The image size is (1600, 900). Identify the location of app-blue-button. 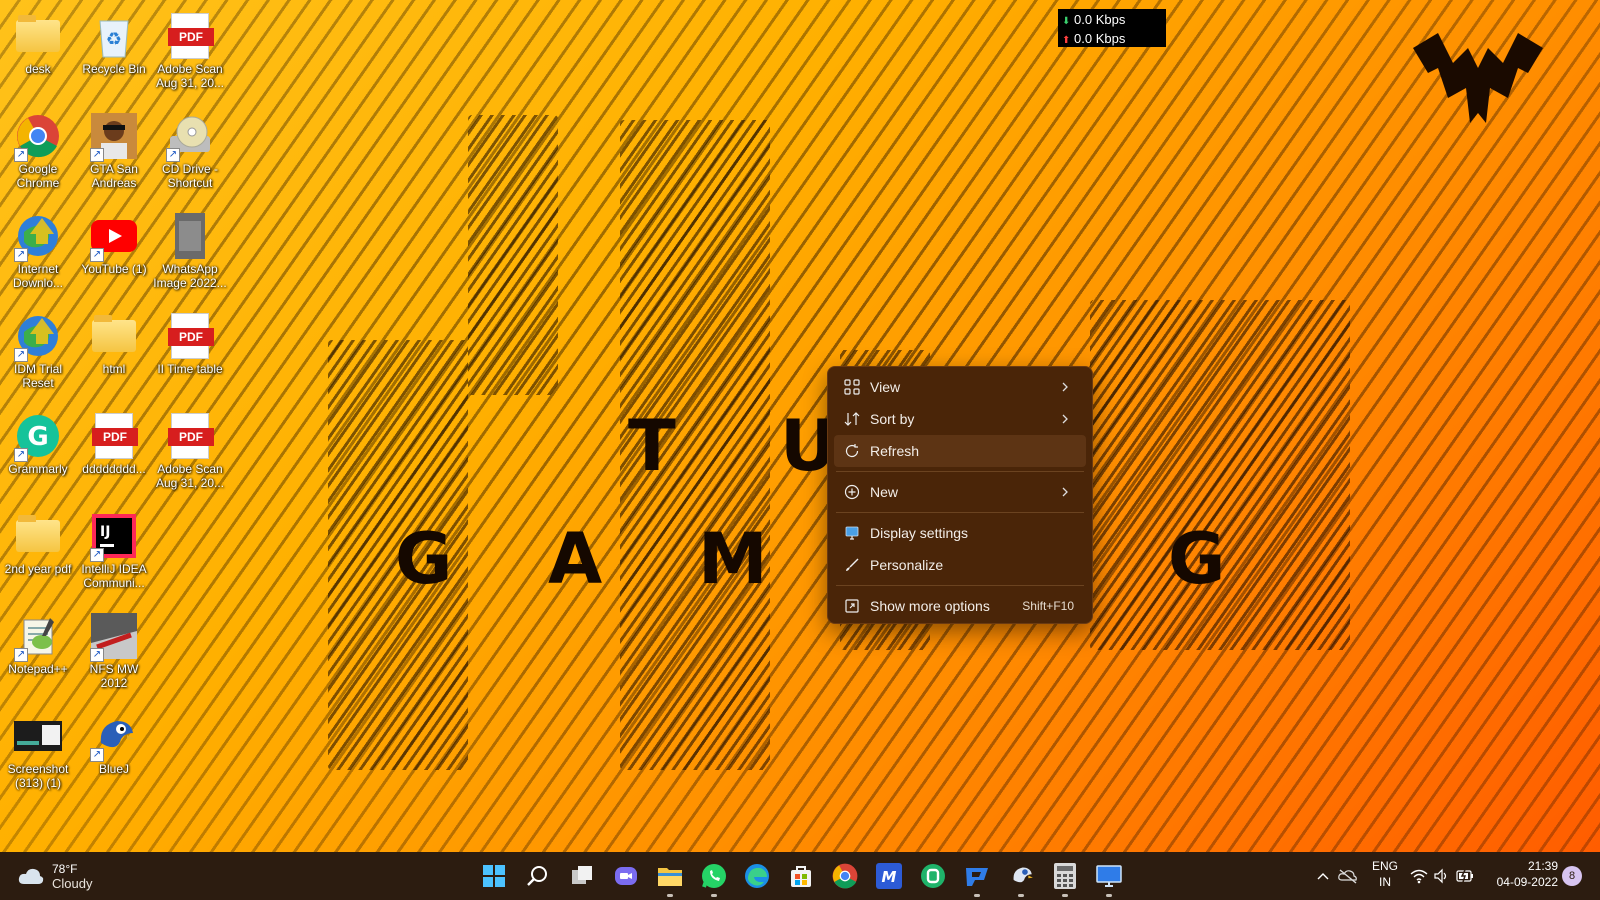
(977, 879).